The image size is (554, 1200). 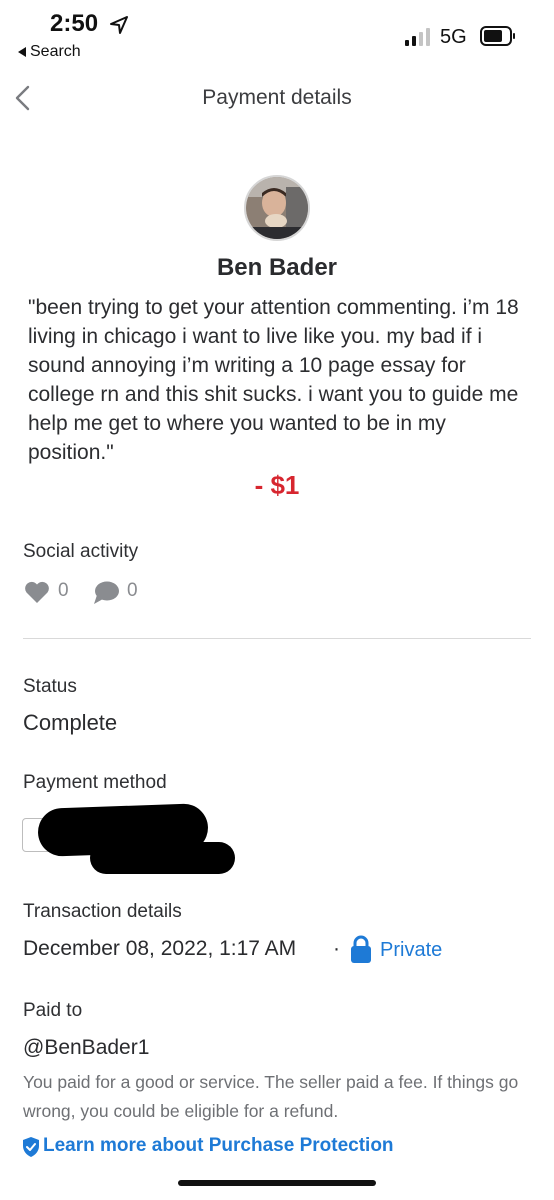 What do you see at coordinates (361, 949) in the screenshot?
I see `lock-icon` at bounding box center [361, 949].